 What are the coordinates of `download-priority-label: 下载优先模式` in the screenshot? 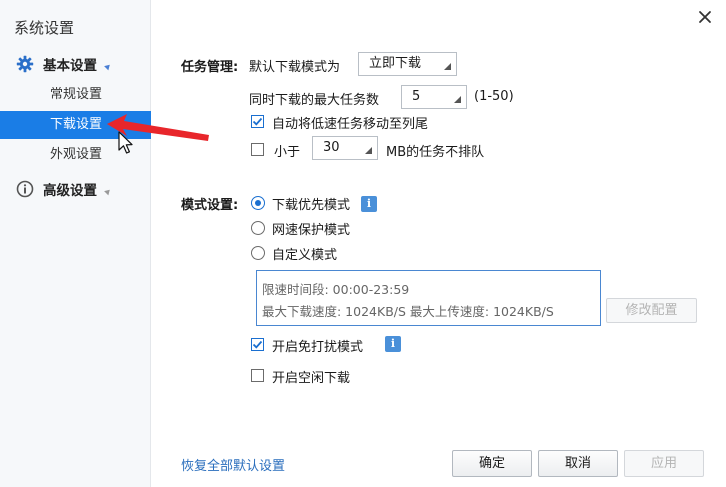 It's located at (311, 205).